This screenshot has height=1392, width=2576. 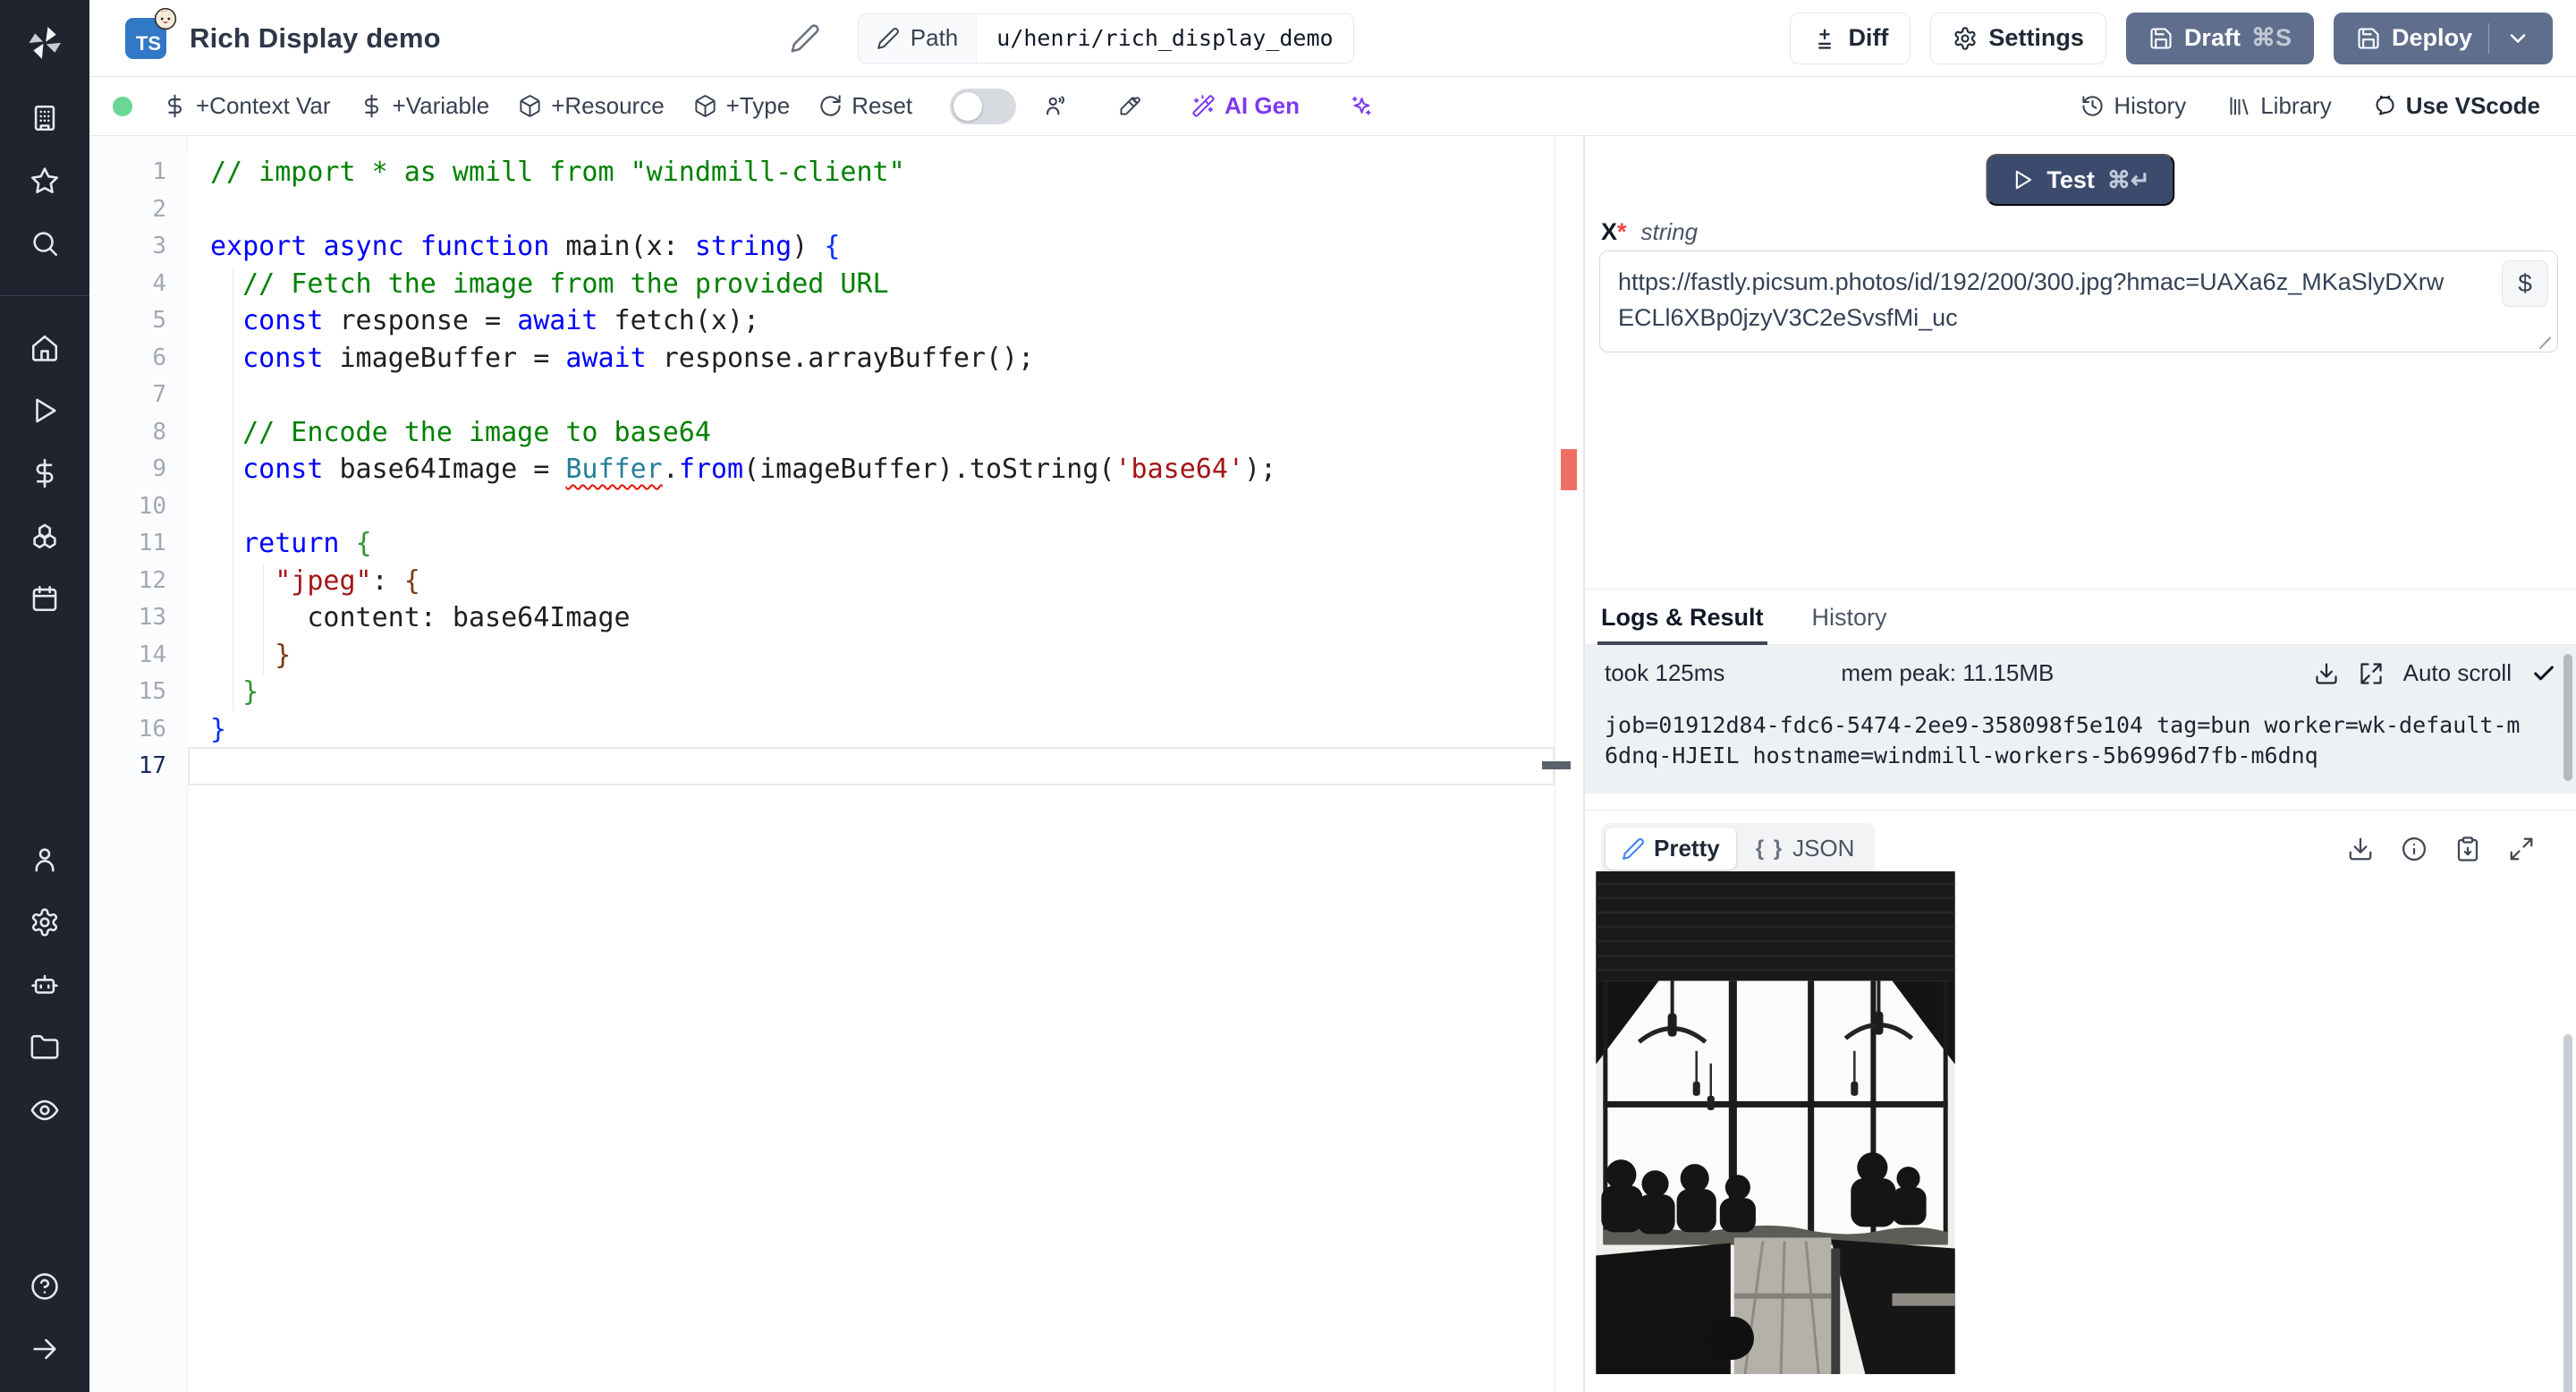 What do you see at coordinates (441, 105) in the screenshot?
I see `variable-label: +Variable` at bounding box center [441, 105].